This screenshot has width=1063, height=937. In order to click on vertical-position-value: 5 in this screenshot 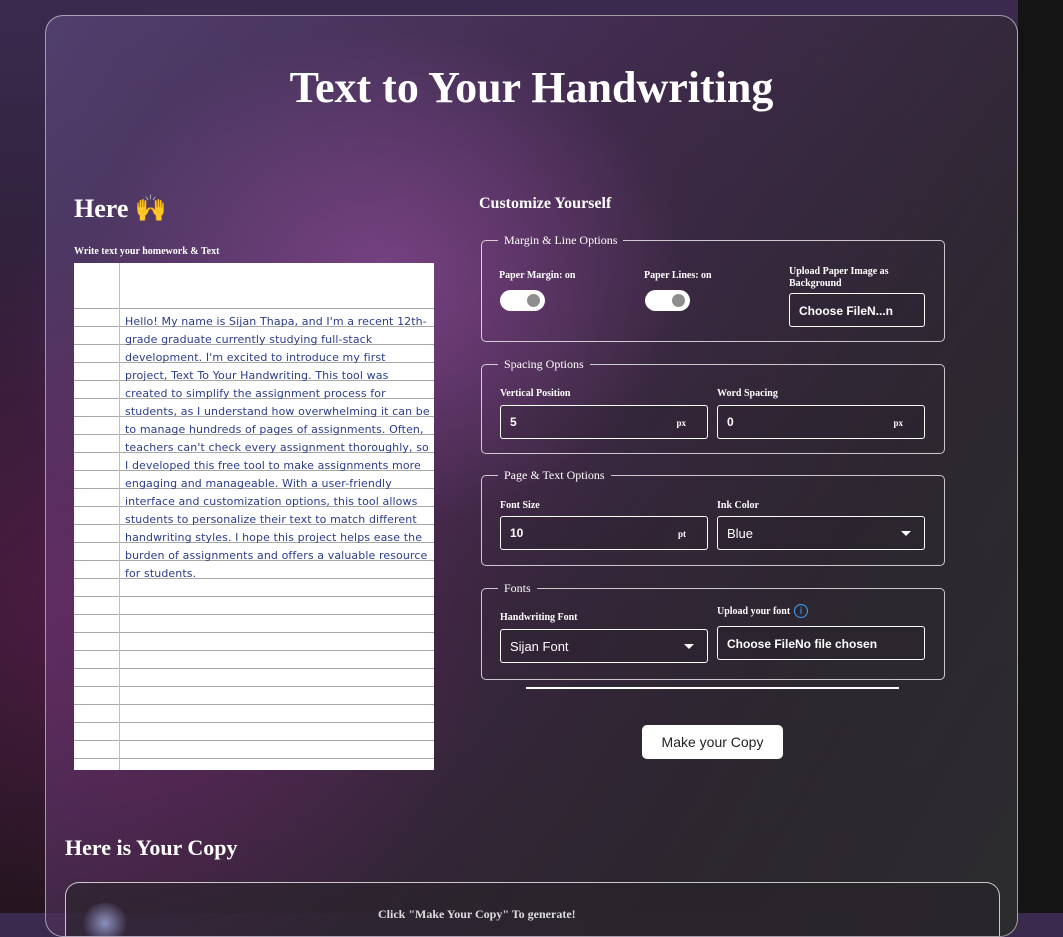, I will do `click(513, 422)`.